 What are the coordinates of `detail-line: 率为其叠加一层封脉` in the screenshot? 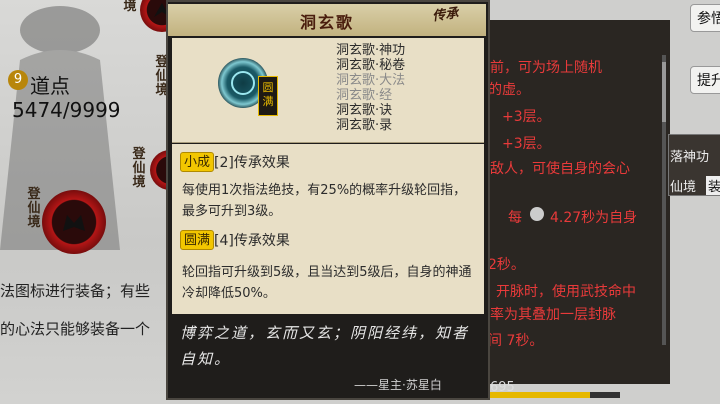 It's located at (553, 315).